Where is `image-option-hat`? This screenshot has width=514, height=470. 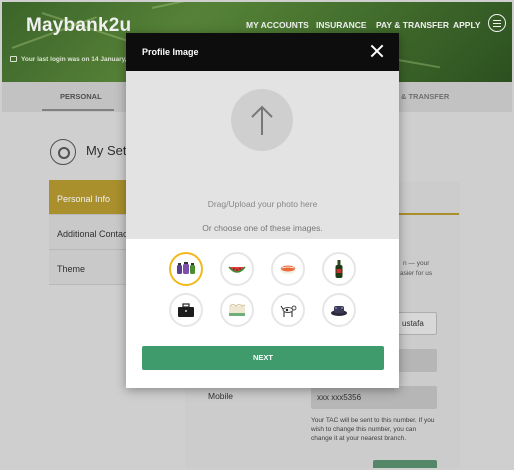
image-option-hat is located at coordinates (339, 310).